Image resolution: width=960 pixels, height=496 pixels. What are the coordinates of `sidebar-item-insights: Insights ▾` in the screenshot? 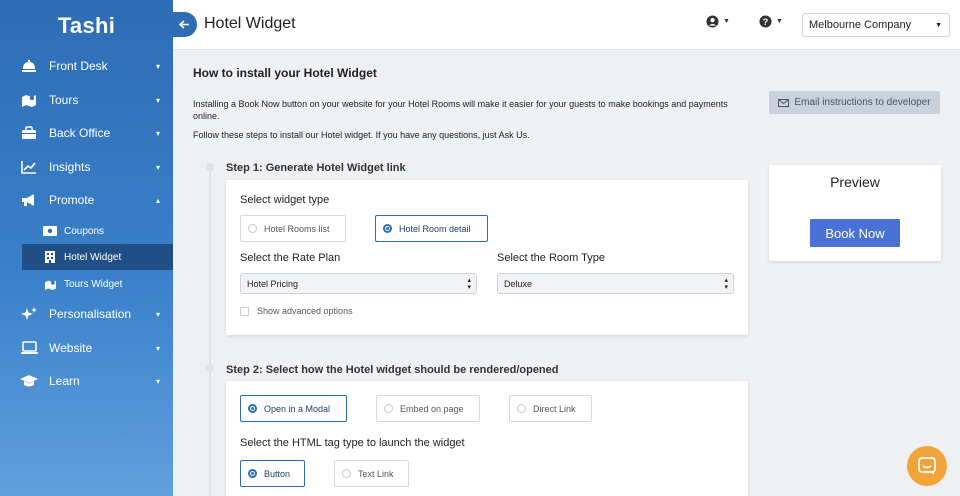 It's located at (86, 167).